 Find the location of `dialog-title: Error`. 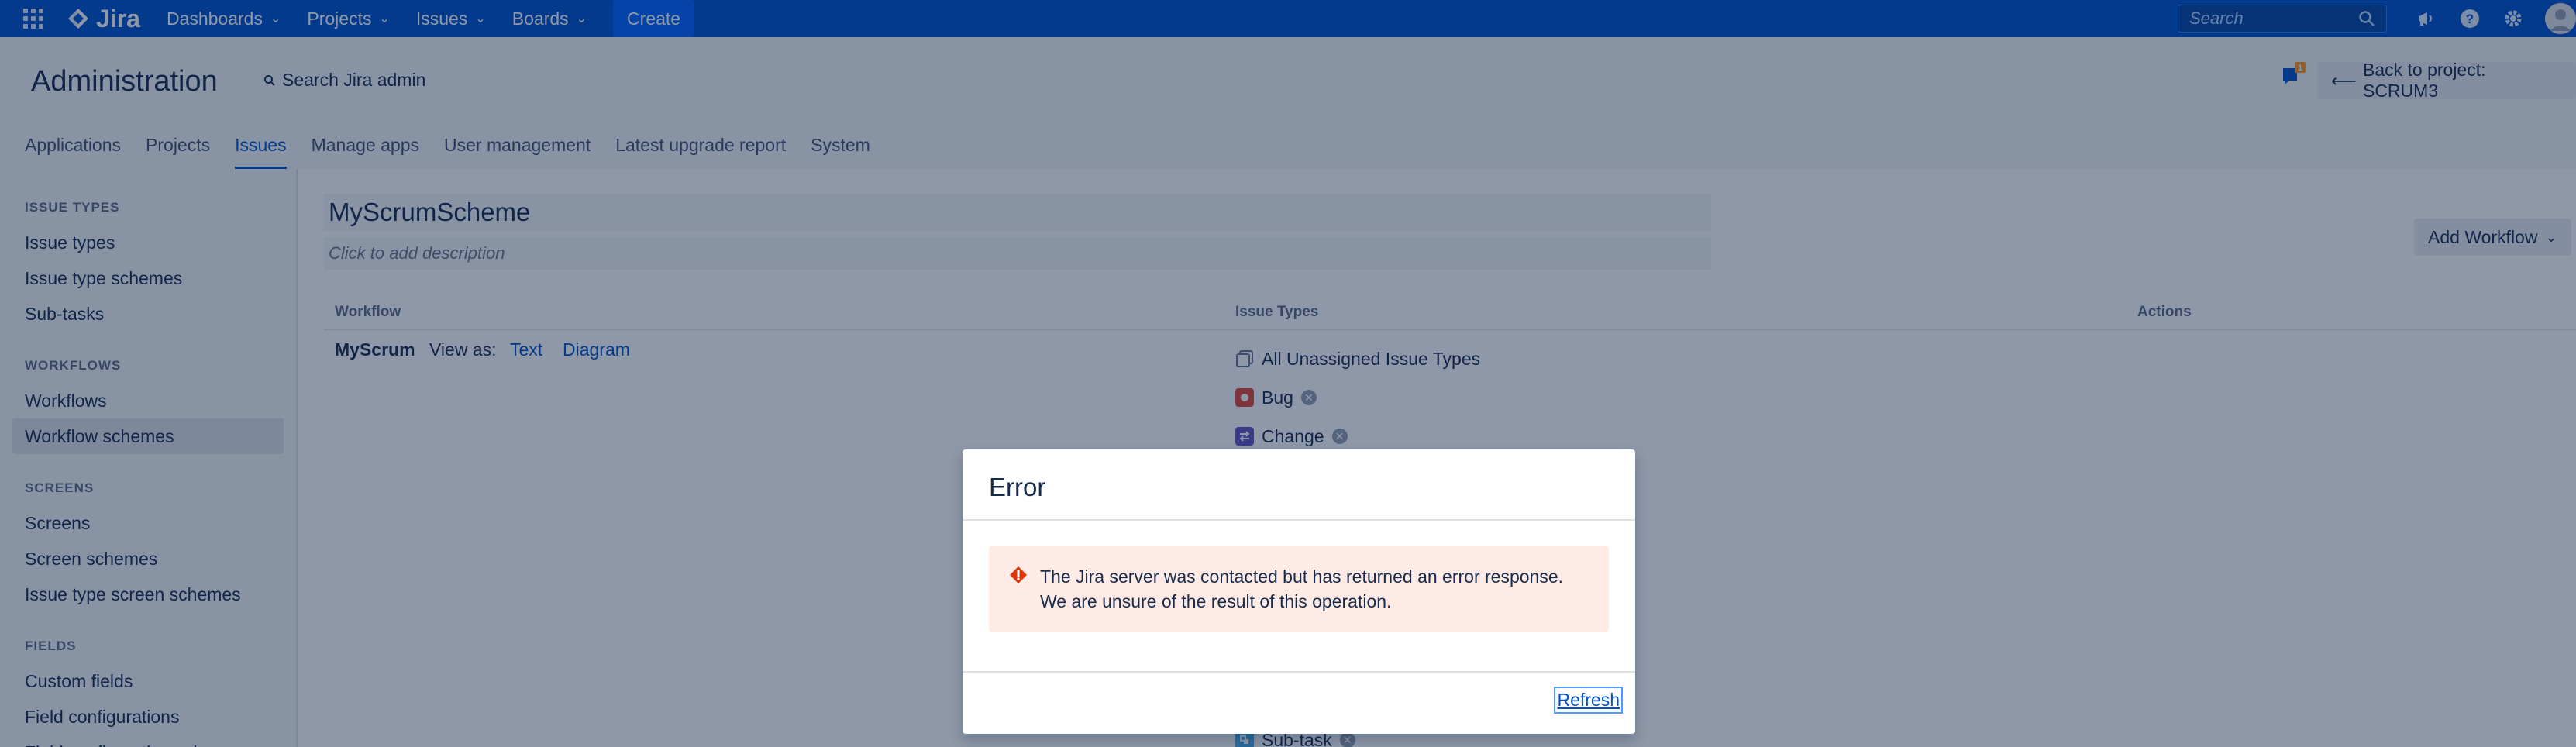

dialog-title: Error is located at coordinates (1017, 487).